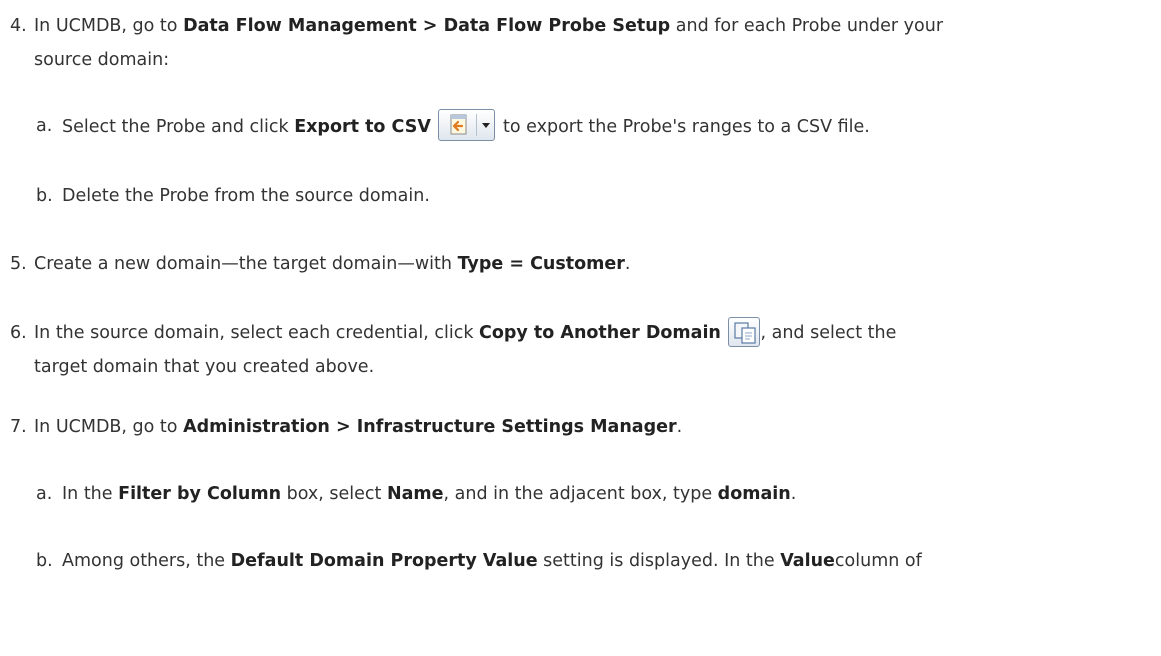 This screenshot has width=1161, height=656. I want to click on step-7b-text-b: setting is displayed. In the, so click(659, 561).